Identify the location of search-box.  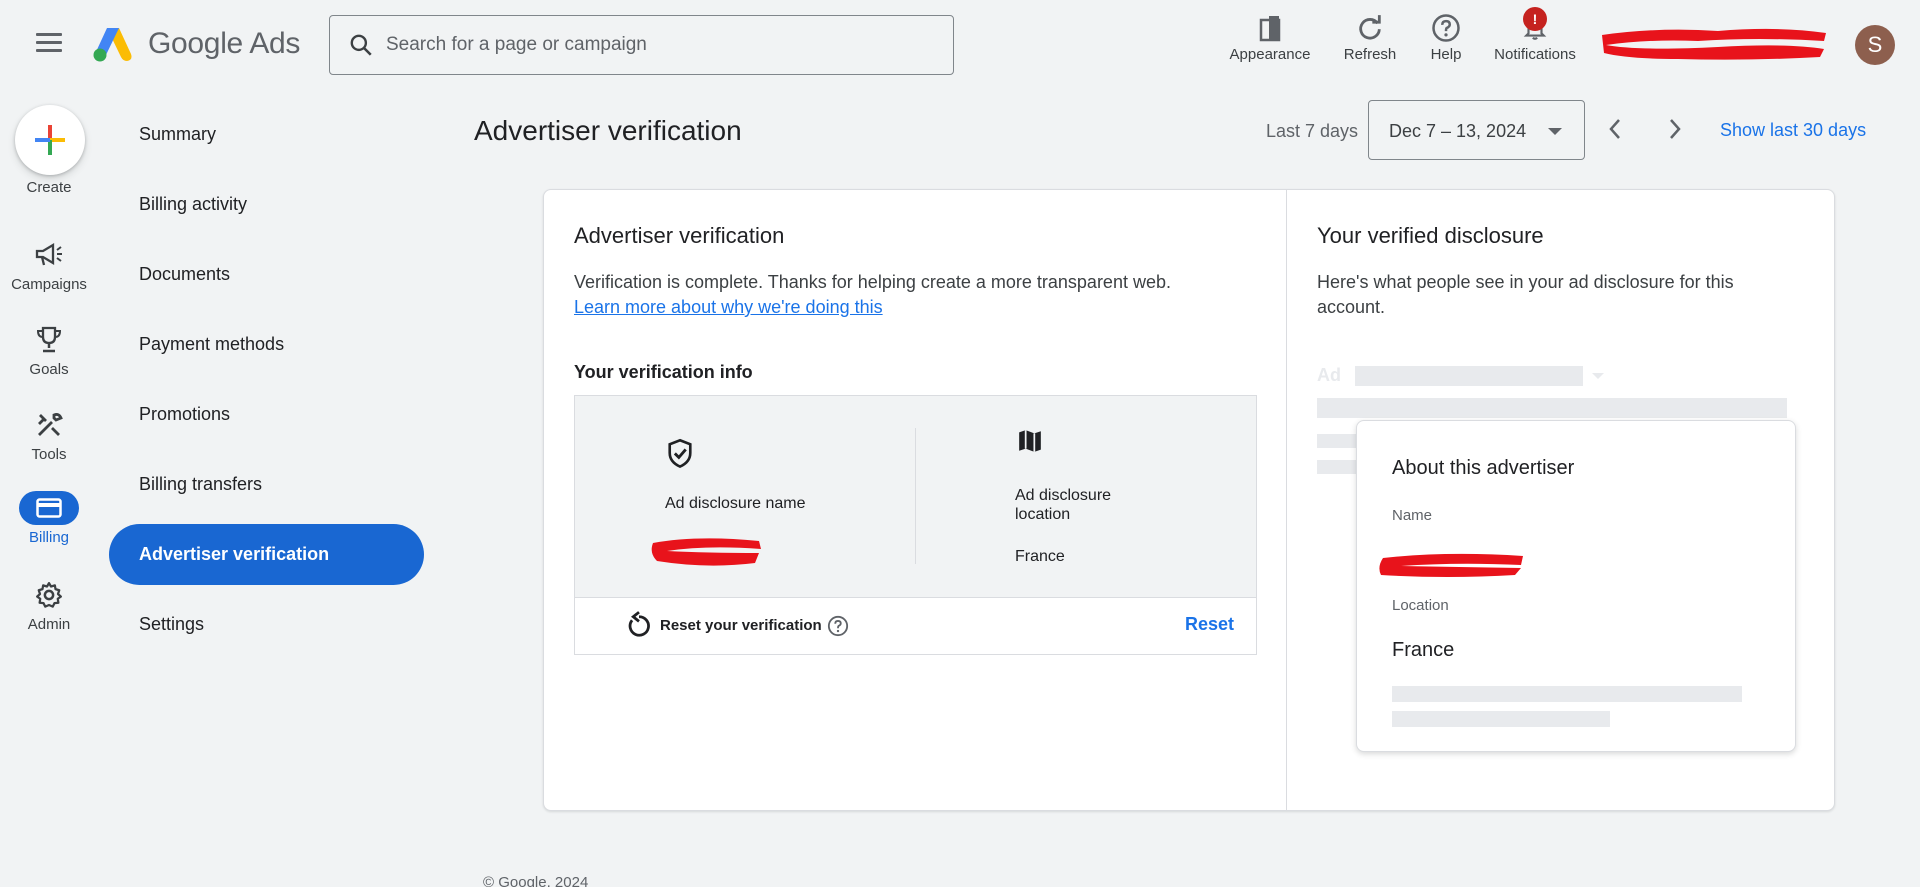
(641, 45).